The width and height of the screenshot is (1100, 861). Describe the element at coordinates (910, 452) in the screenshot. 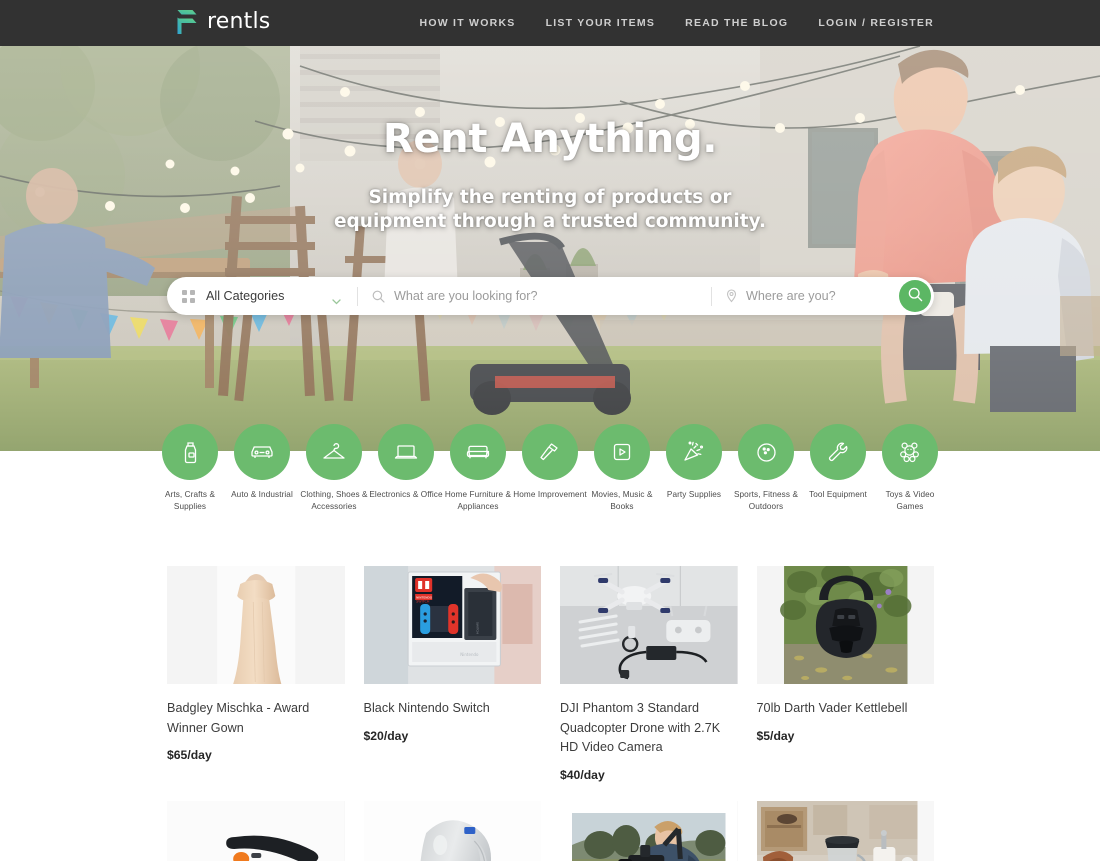

I see `teddy-bear-icon` at that location.